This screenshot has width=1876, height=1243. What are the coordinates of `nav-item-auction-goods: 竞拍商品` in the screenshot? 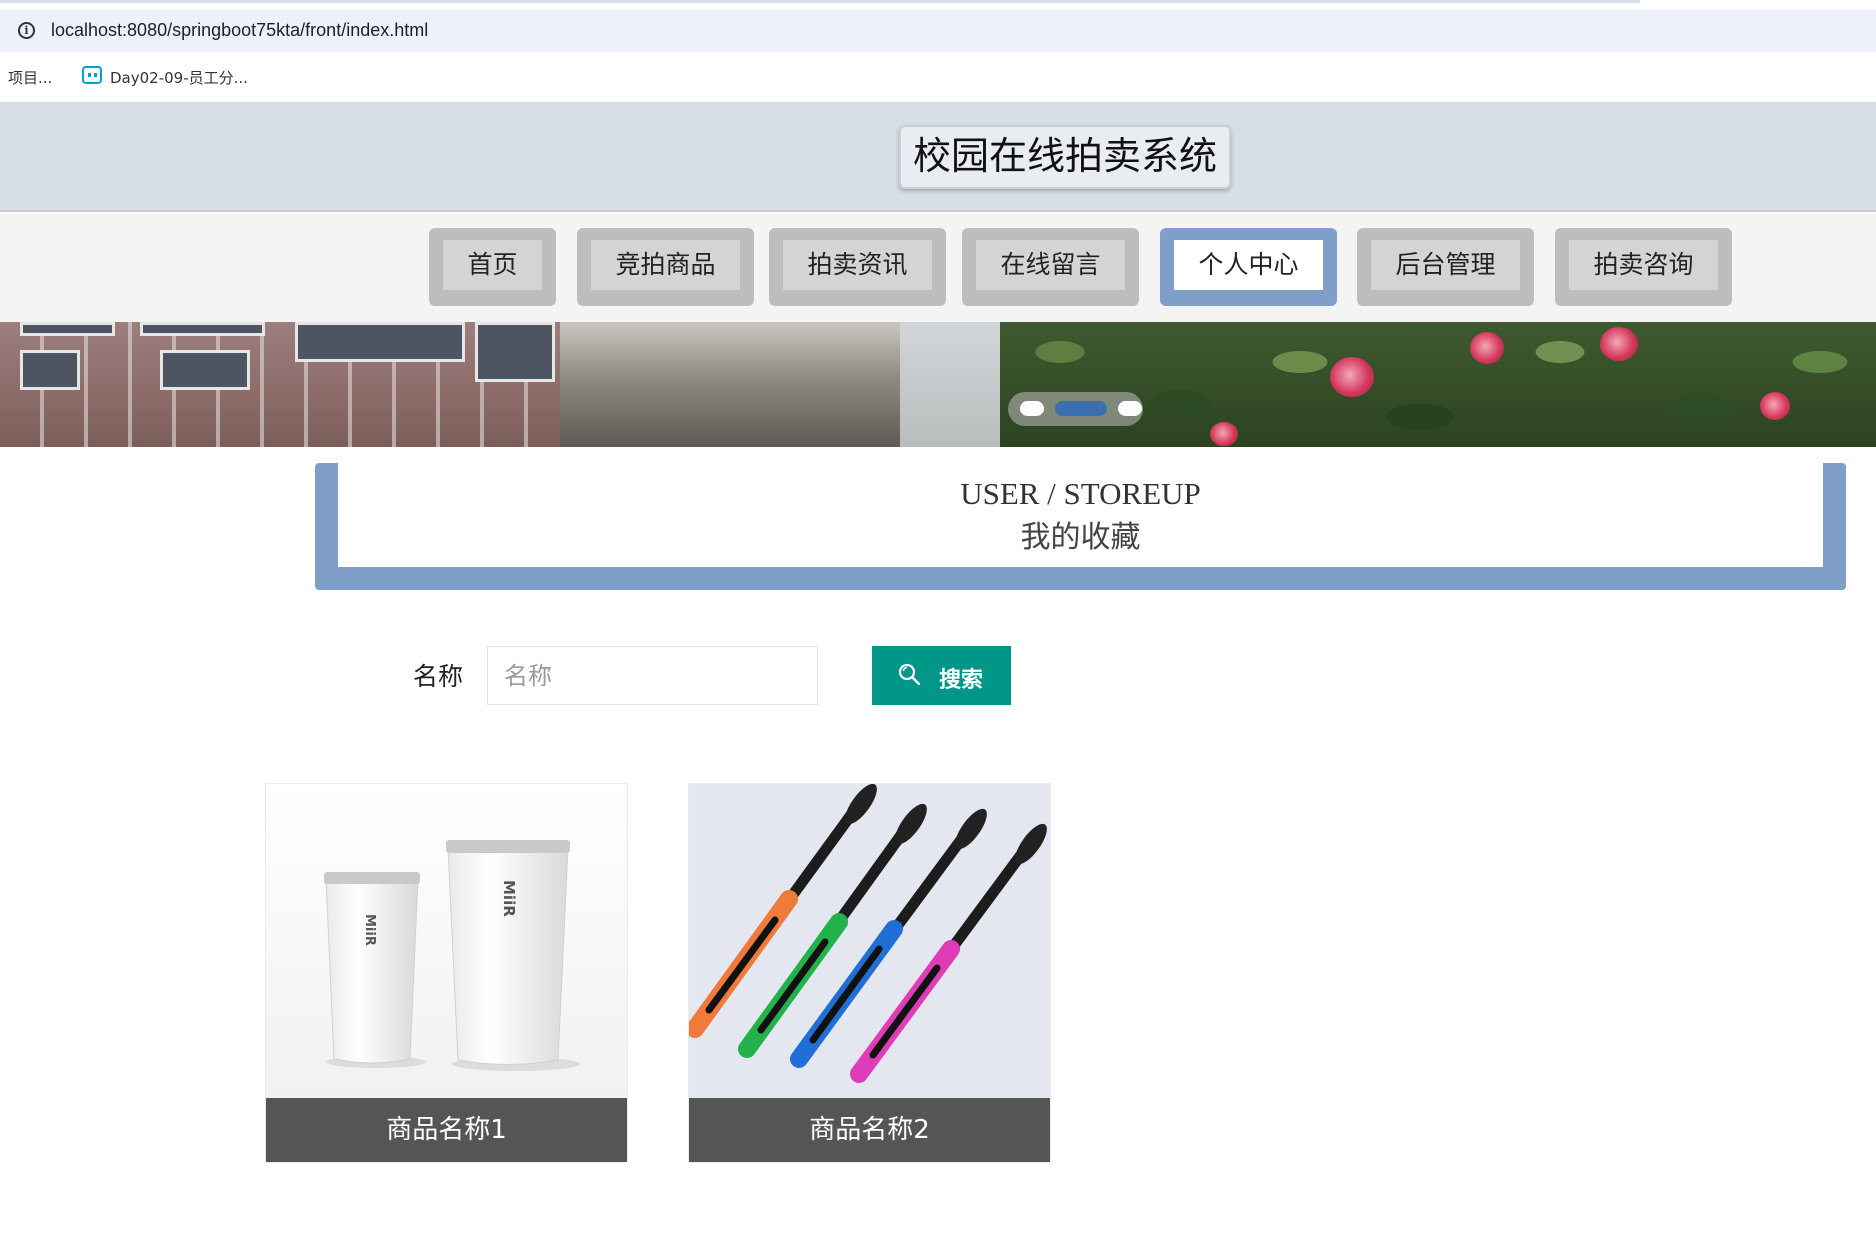 It's located at (665, 267).